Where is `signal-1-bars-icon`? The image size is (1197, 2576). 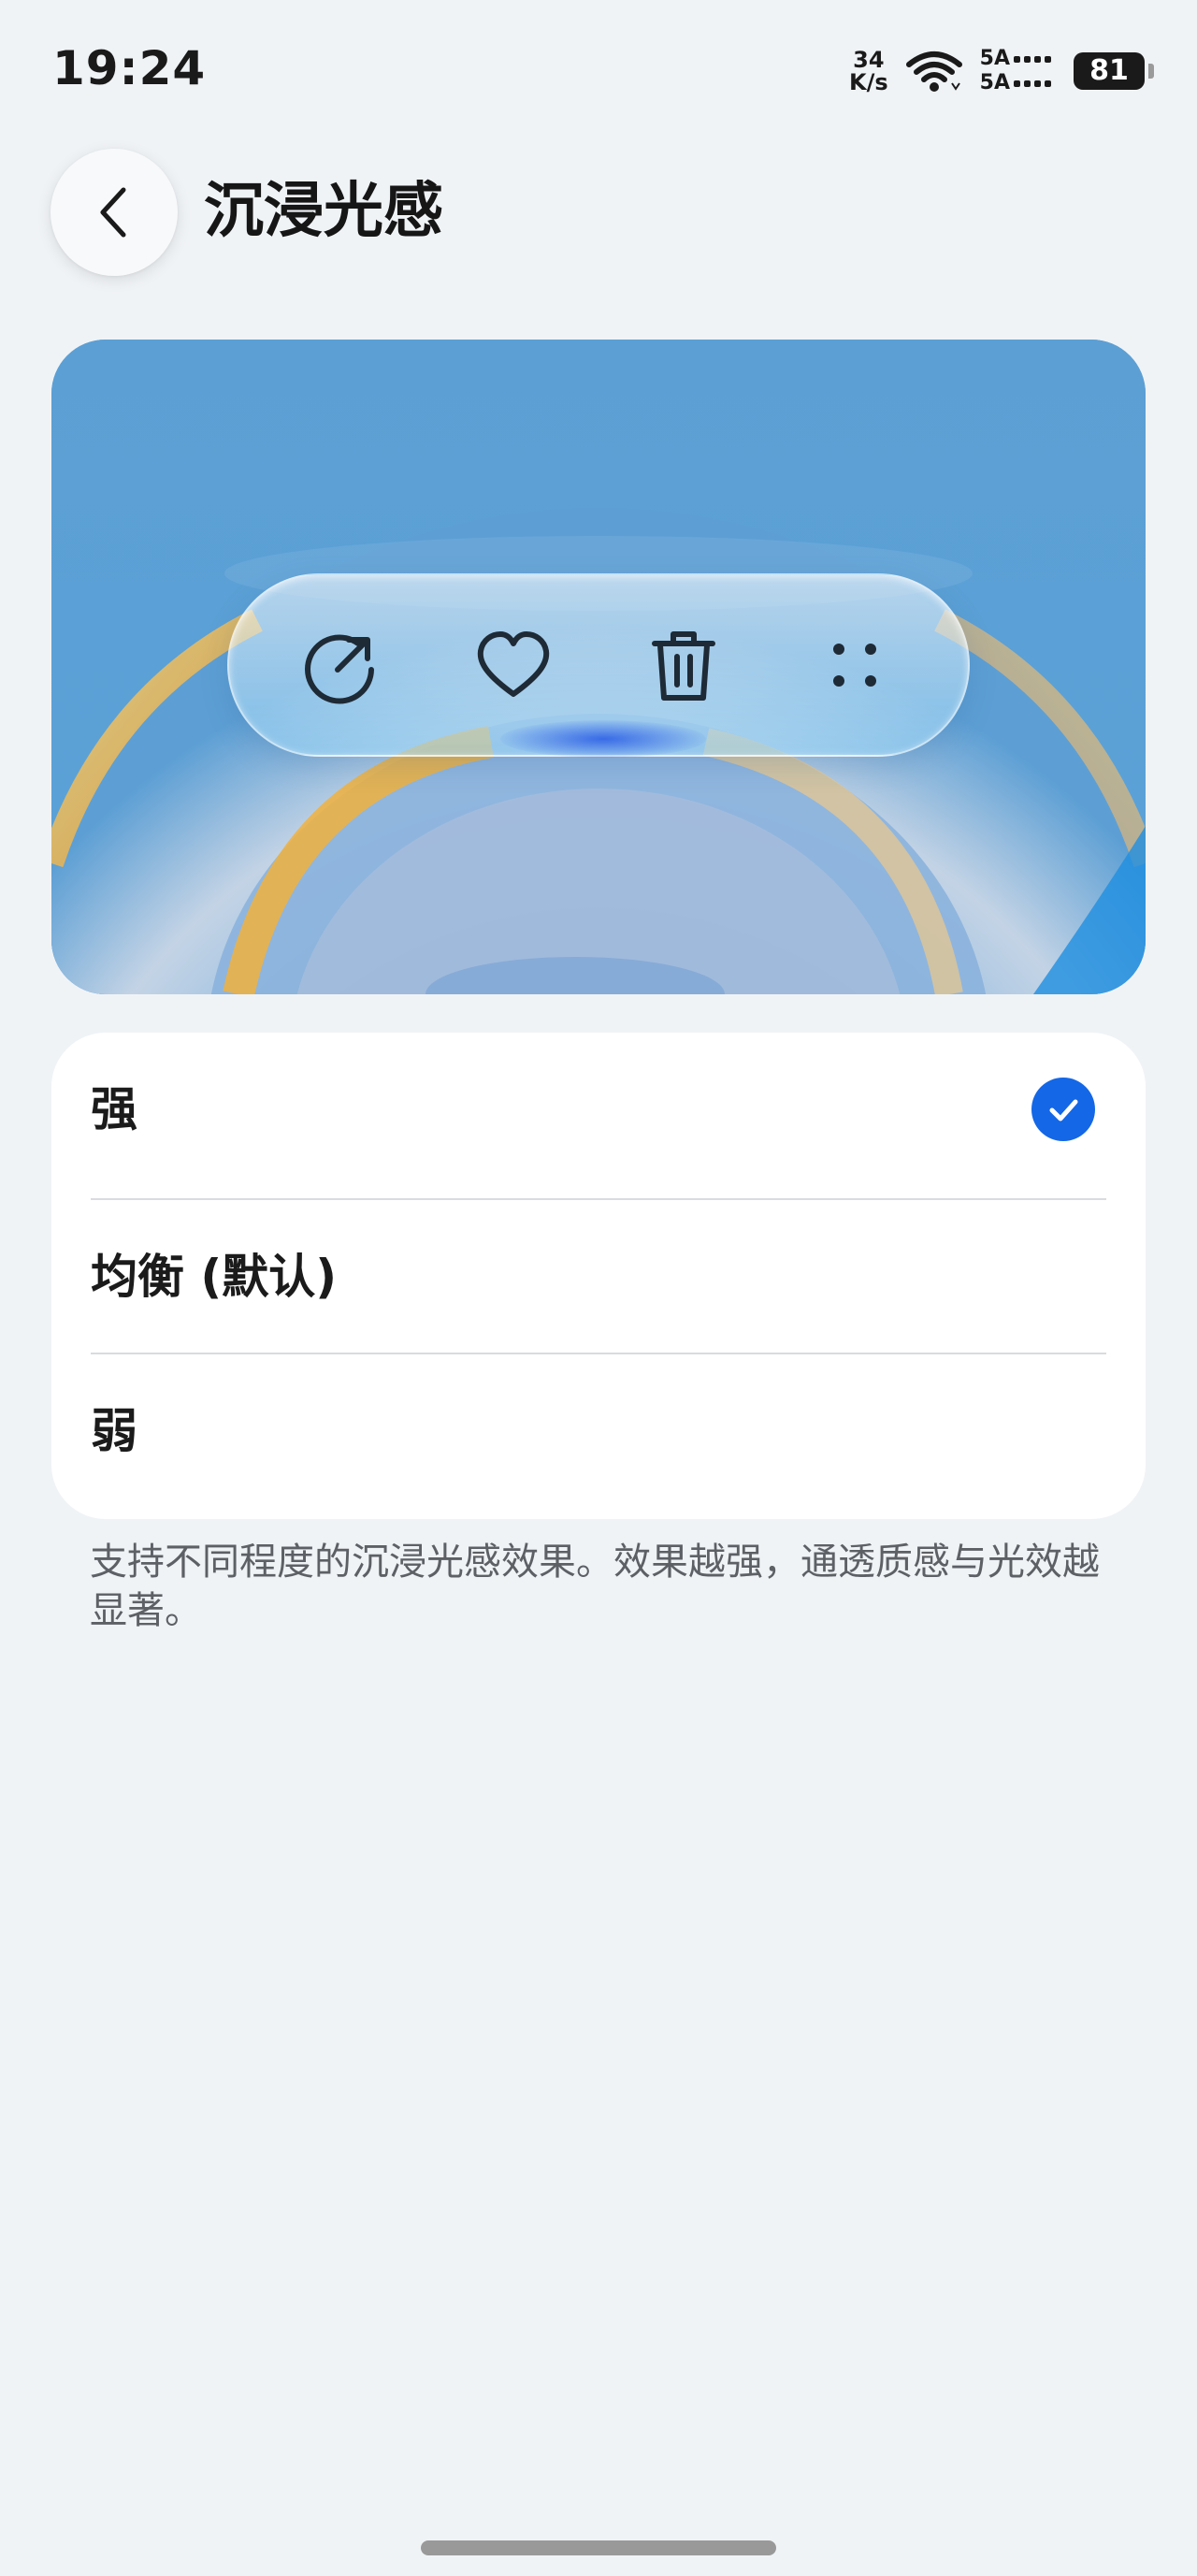
signal-1-bars-icon is located at coordinates (1032, 59).